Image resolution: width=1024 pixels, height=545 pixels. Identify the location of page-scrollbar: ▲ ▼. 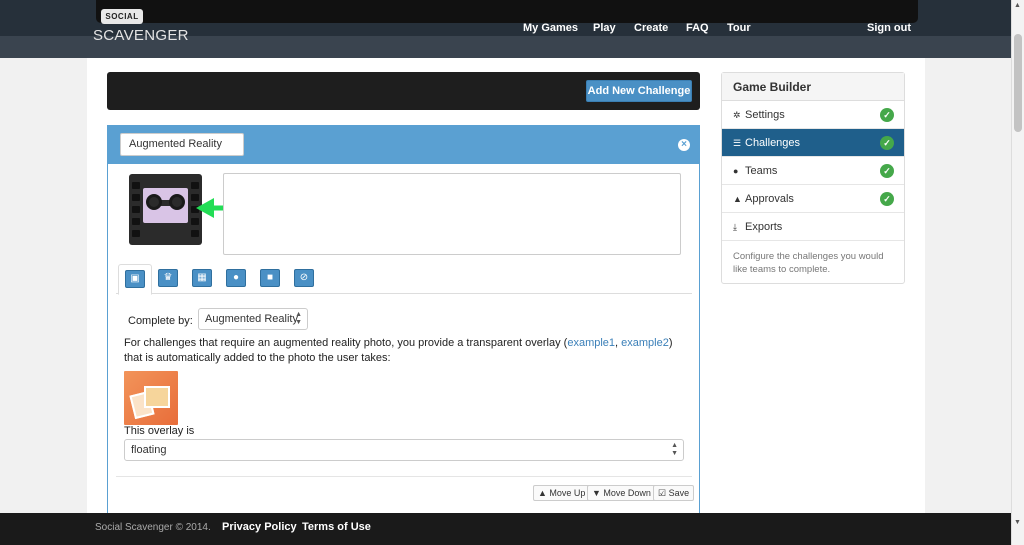
(1017, 272).